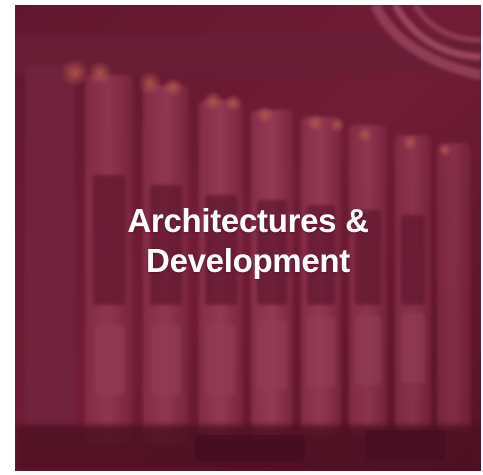  Describe the element at coordinates (248, 220) in the screenshot. I see `tile-title-line1: Architectures &` at that location.